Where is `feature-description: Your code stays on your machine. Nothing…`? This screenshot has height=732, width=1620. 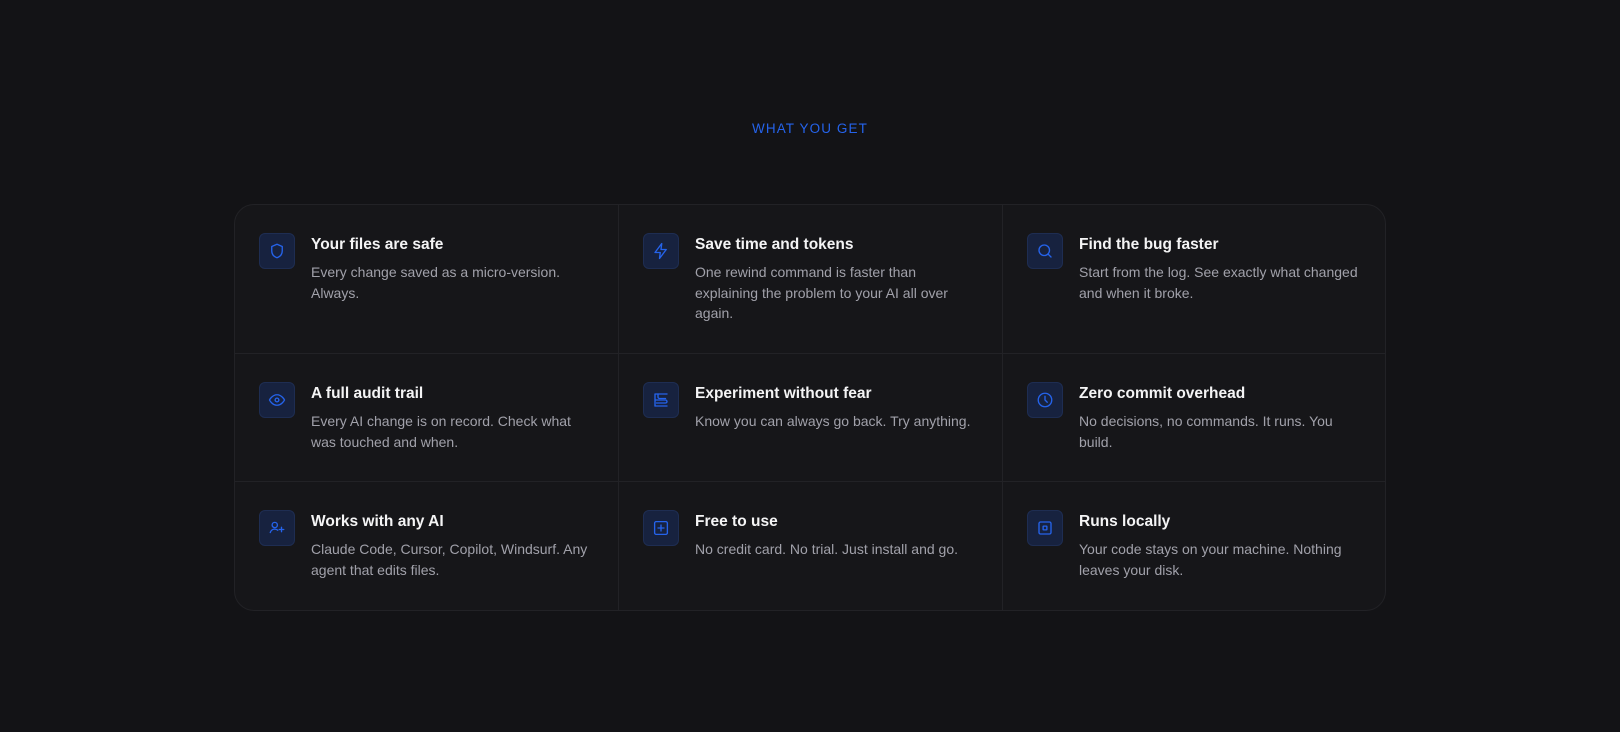
feature-description: Your code stays on your machine. Nothing… is located at coordinates (1210, 559).